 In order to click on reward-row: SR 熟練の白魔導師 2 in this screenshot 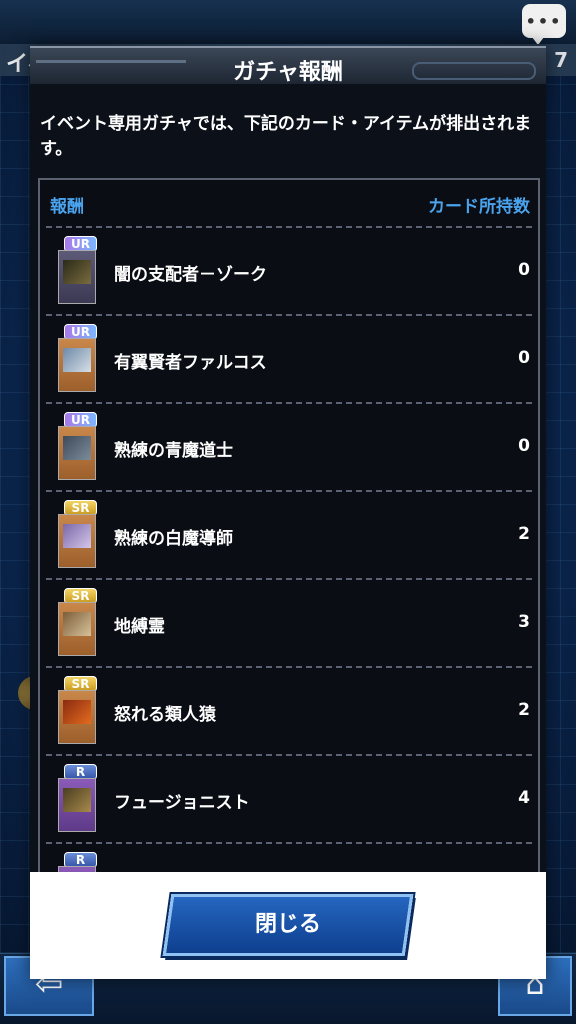, I will do `click(289, 534)`.